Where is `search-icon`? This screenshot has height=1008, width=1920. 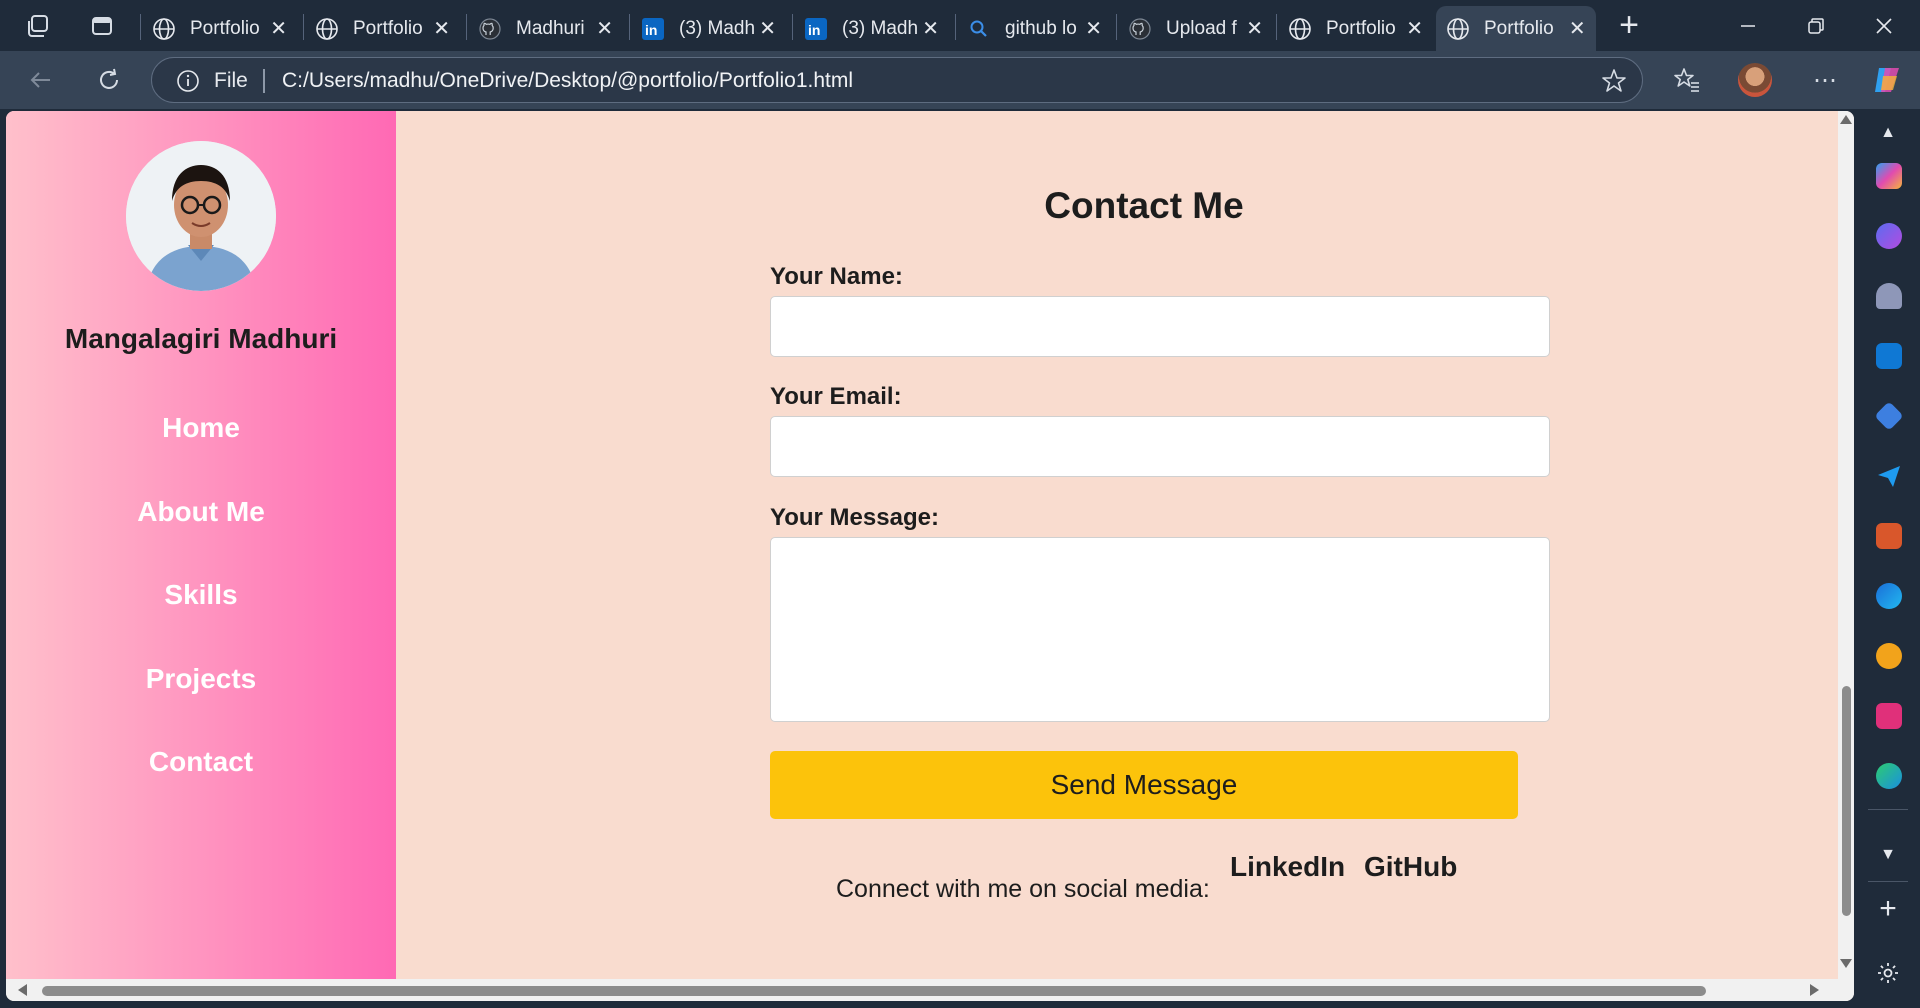 search-icon is located at coordinates (979, 29).